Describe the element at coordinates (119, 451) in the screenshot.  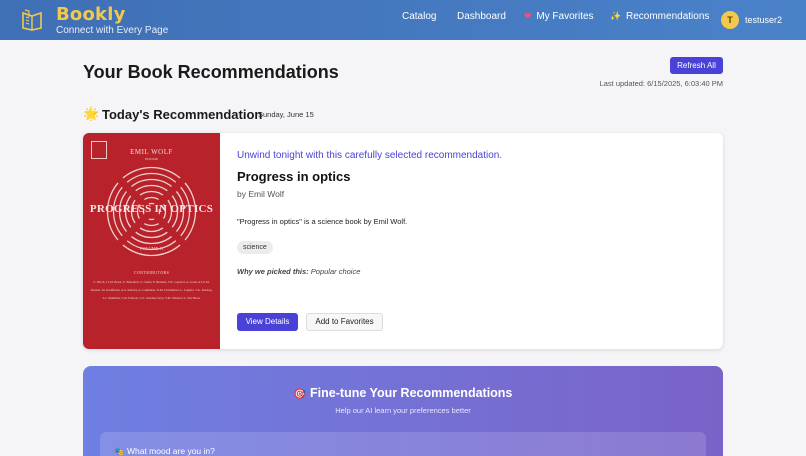
I see `theater-masks-icon: 🎭` at that location.